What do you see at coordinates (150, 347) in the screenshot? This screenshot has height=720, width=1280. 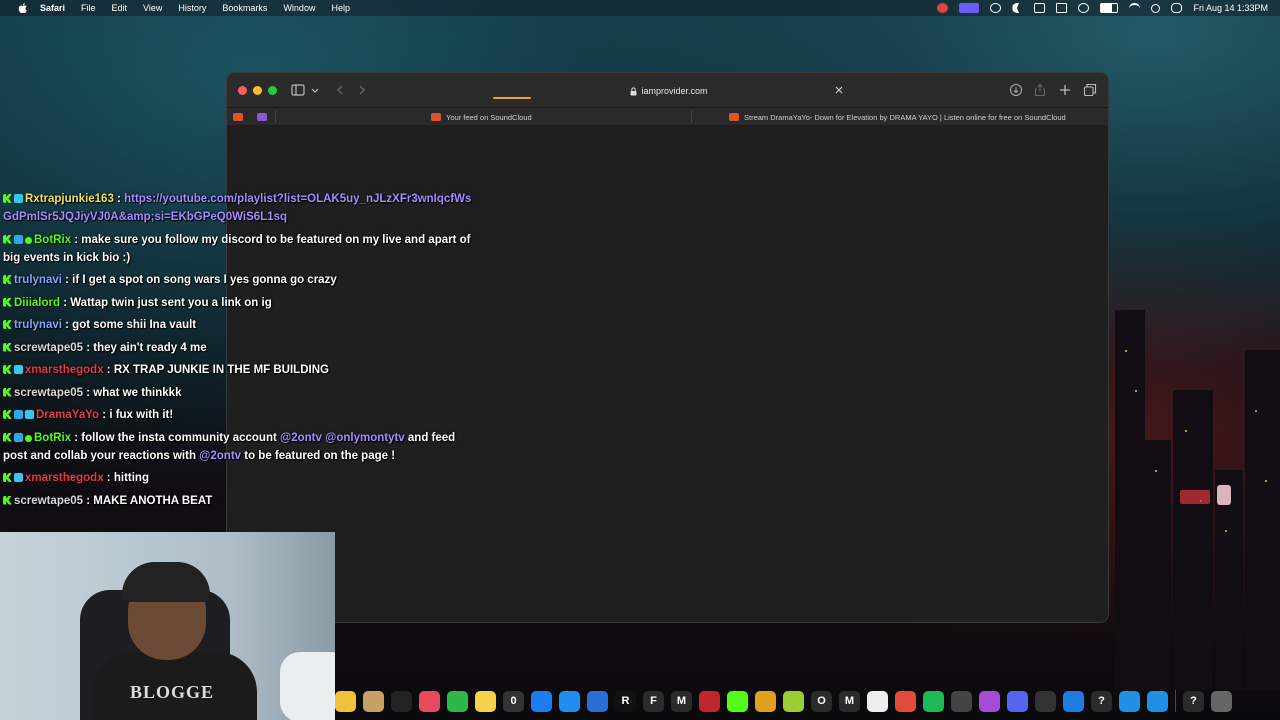 I see `chat-text: they ain't ready 4 me` at bounding box center [150, 347].